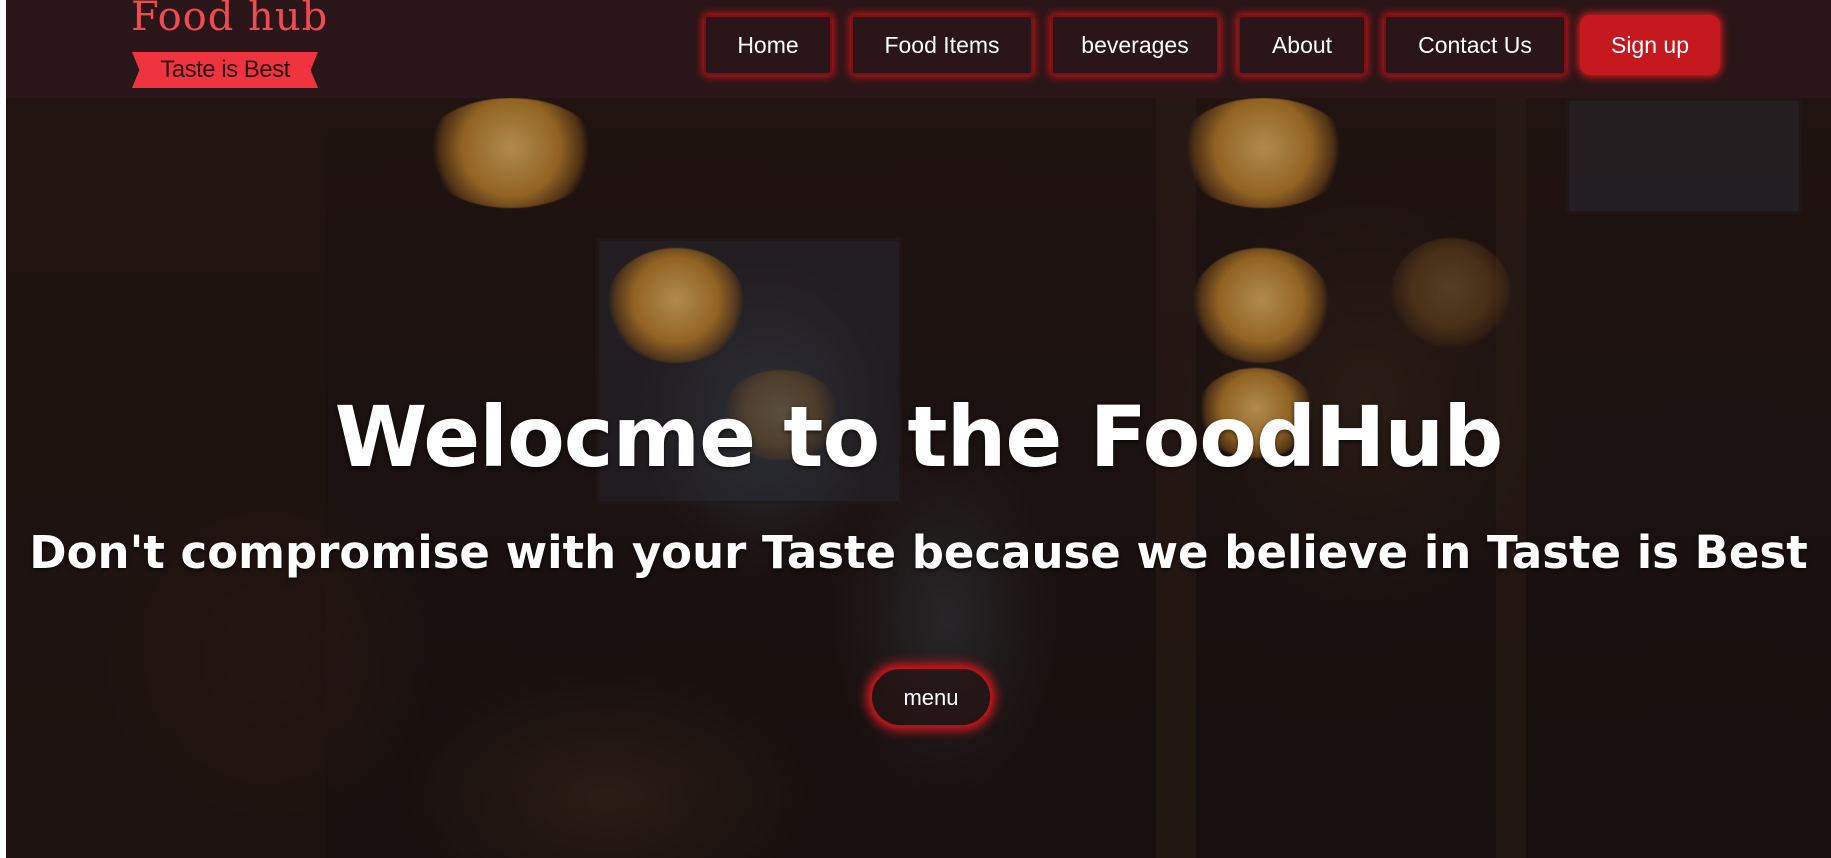 The width and height of the screenshot is (1831, 858). I want to click on hero-title: Welocme to the FoodHub, so click(919, 437).